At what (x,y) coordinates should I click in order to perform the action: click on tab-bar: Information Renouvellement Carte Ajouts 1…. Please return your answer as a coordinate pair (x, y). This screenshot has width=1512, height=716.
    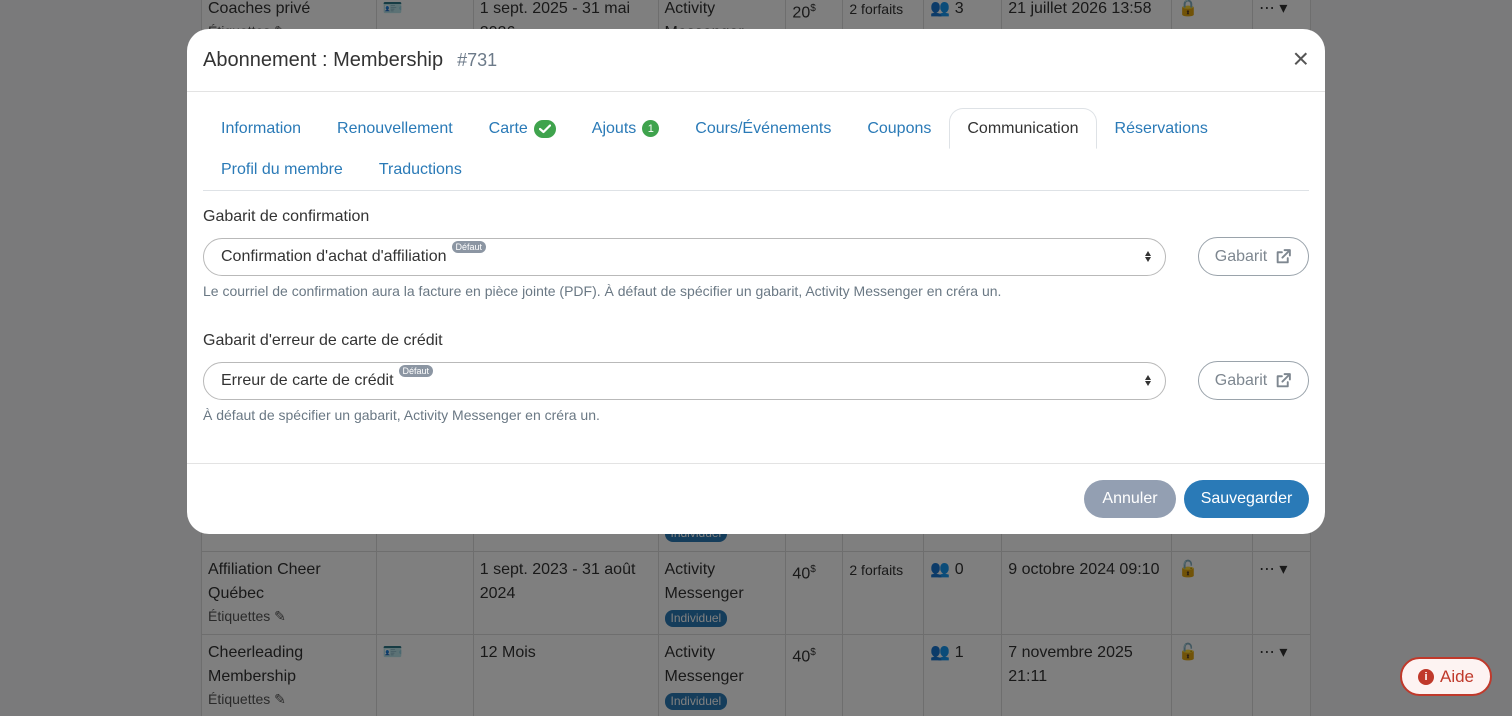
    Looking at the image, I should click on (756, 149).